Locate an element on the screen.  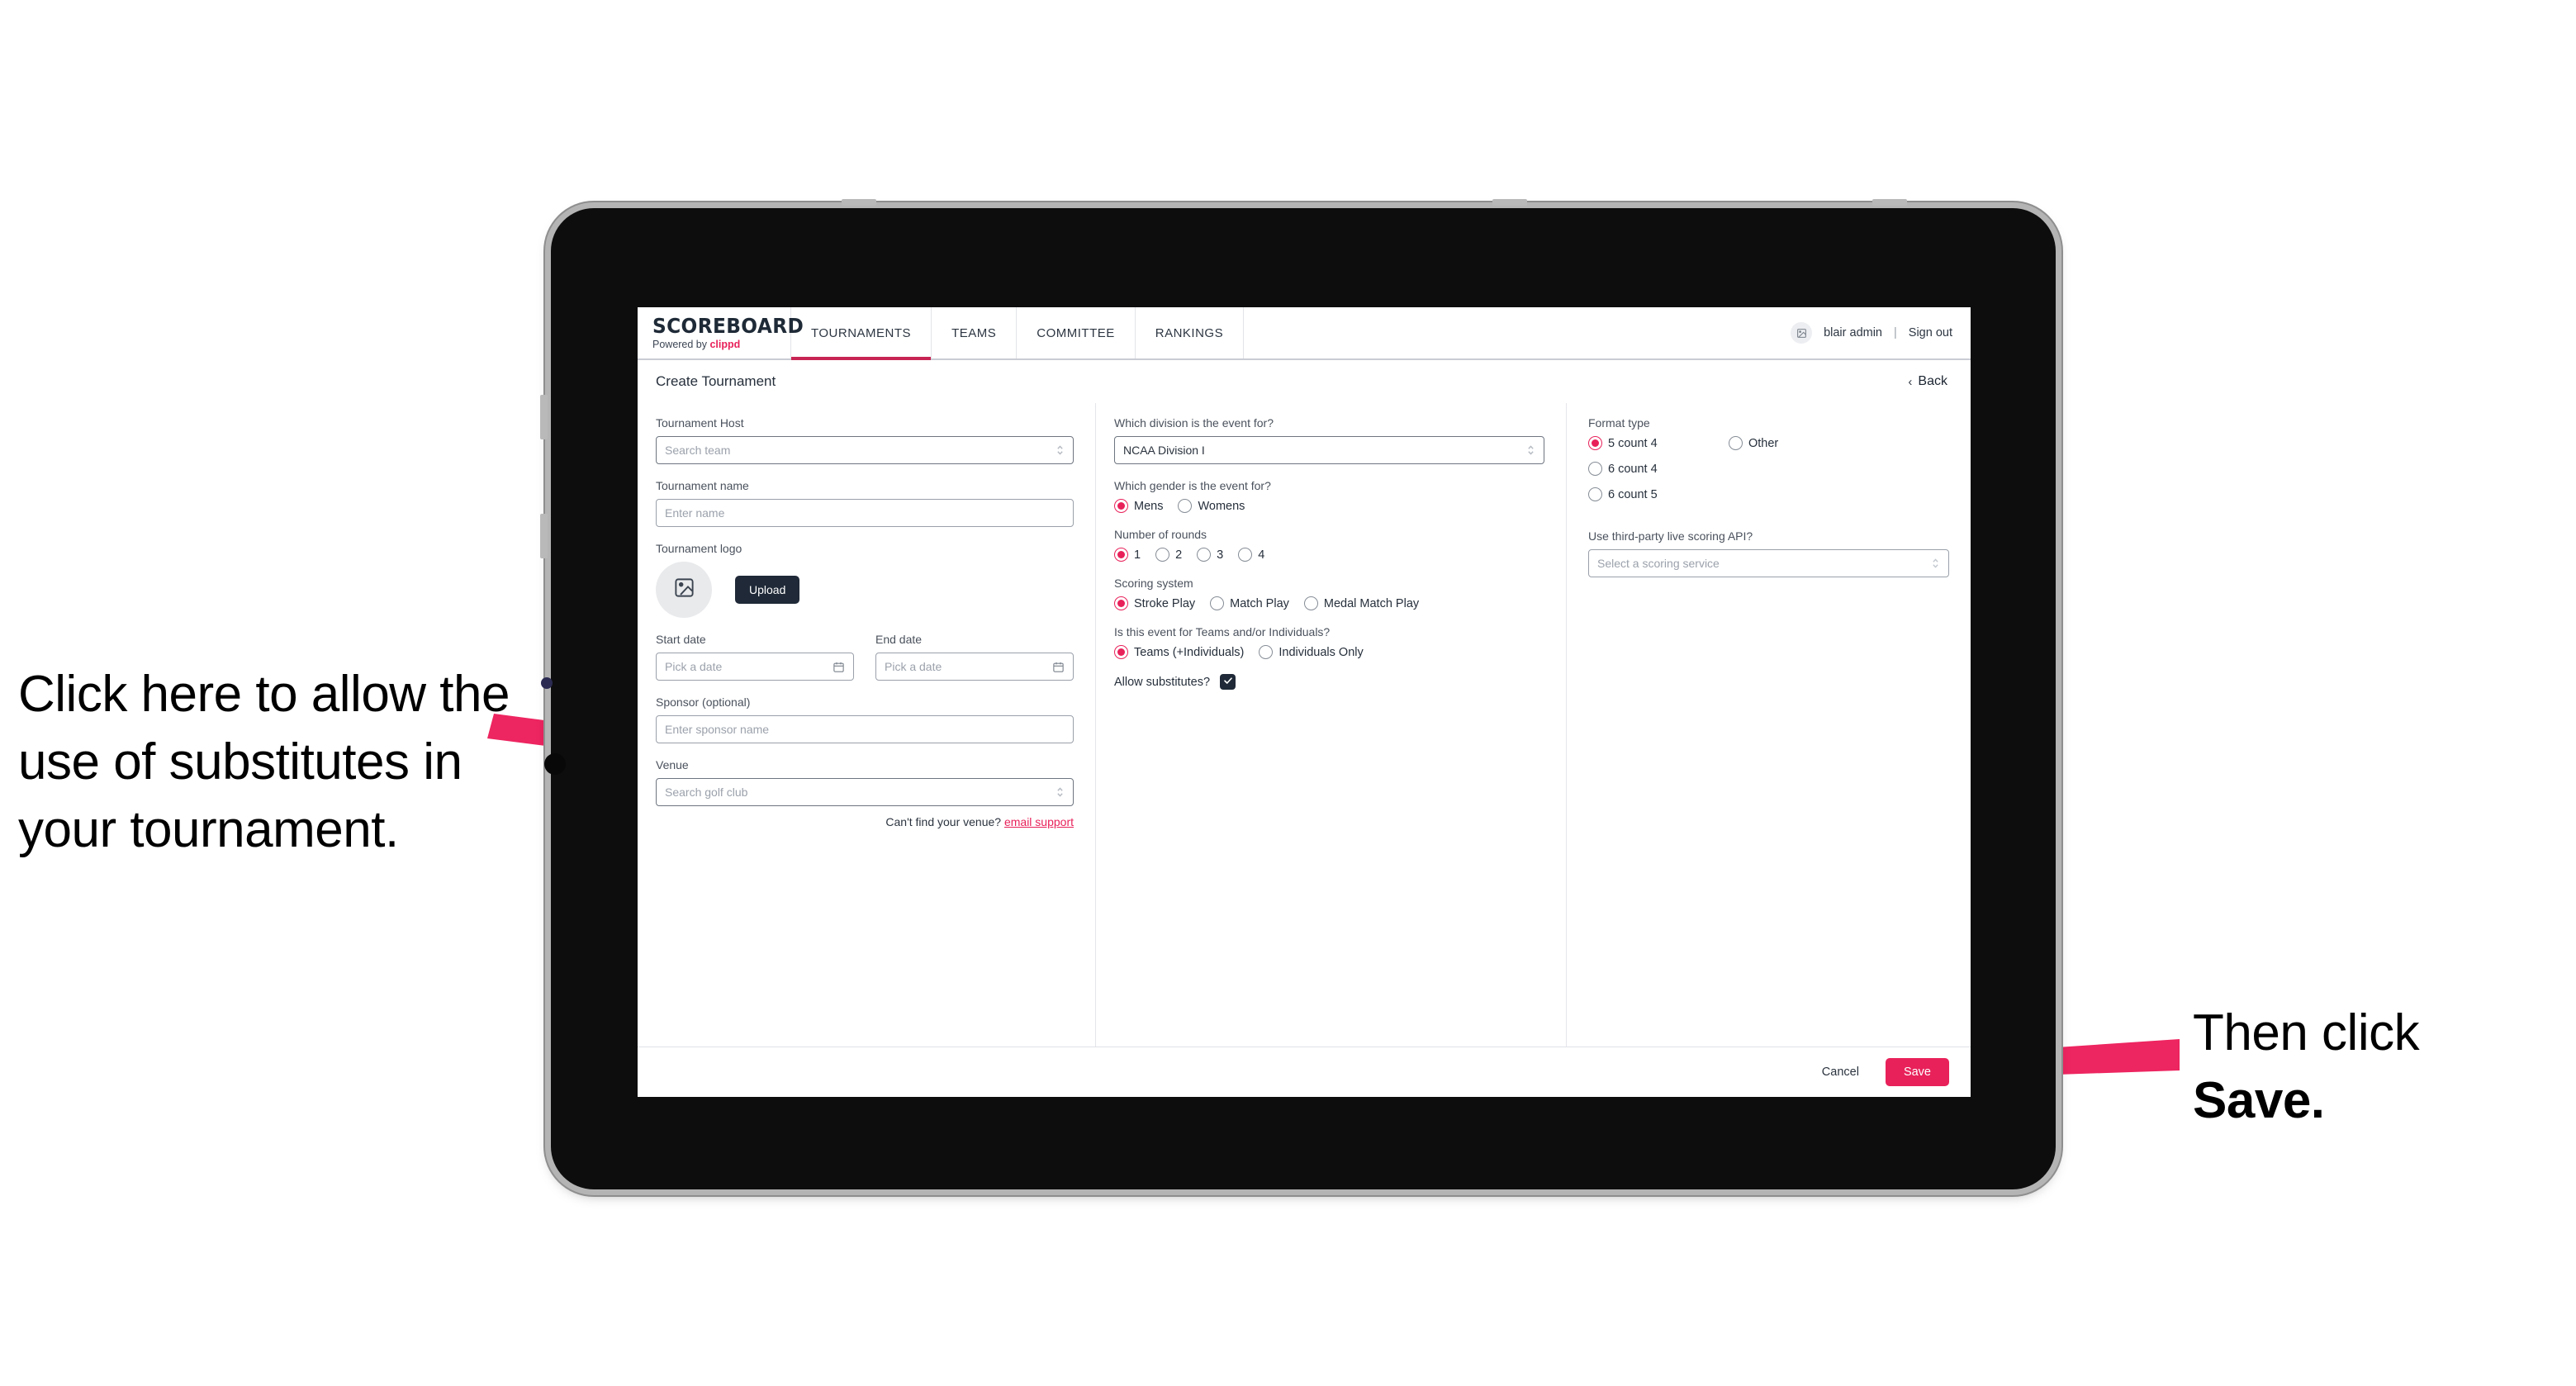
division-select: NCAA Division I is located at coordinates (1329, 450).